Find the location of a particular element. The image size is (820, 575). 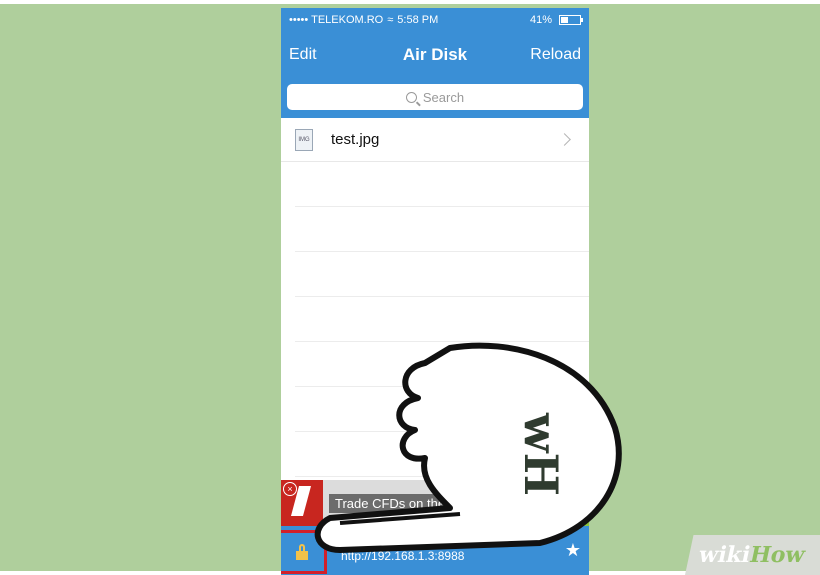

search-container: Search is located at coordinates (435, 98).